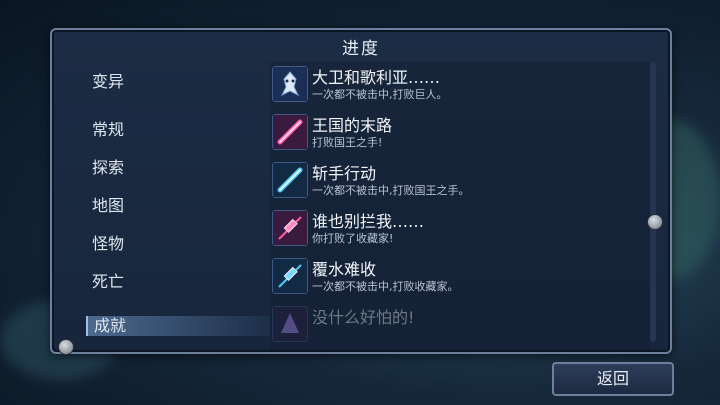 The image size is (720, 405). What do you see at coordinates (344, 173) in the screenshot?
I see `achievement-title: 斩手行动` at bounding box center [344, 173].